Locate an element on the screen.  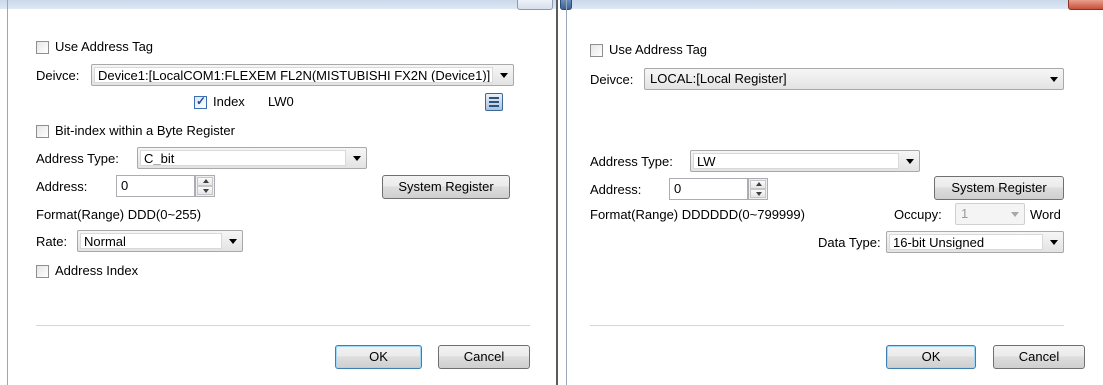
rate-label: Rate: is located at coordinates (52, 241).